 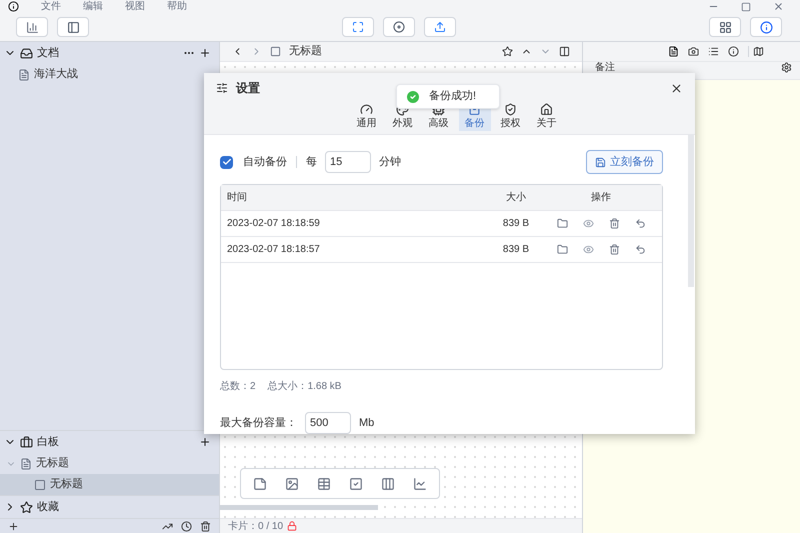 What do you see at coordinates (305, 52) in the screenshot?
I see `editor-title: 无标题` at bounding box center [305, 52].